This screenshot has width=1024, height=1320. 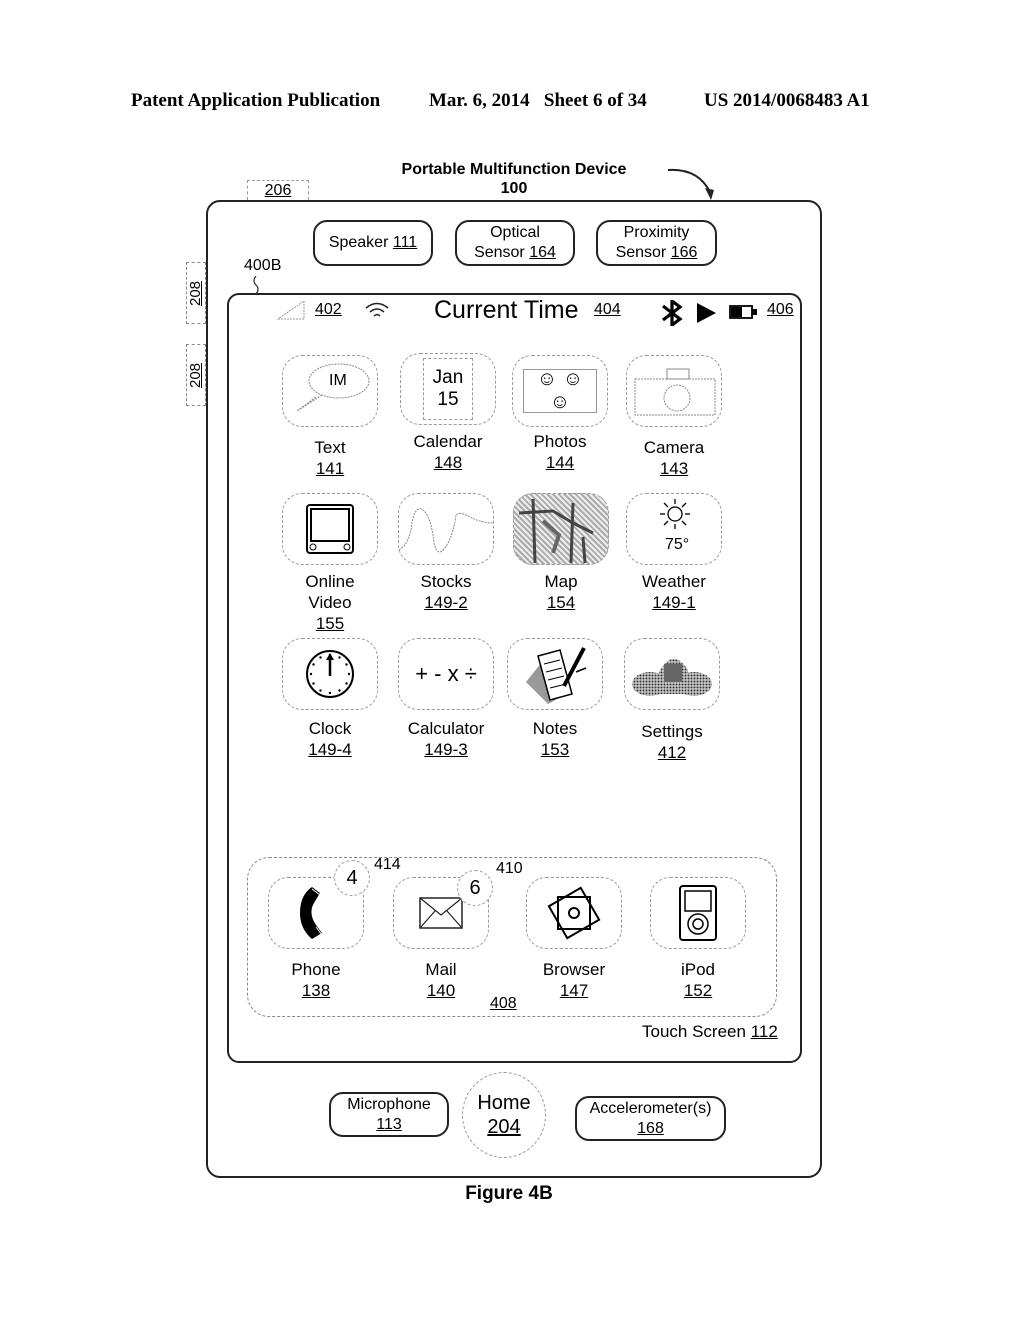 I want to click on app-label: iPod, so click(x=698, y=969).